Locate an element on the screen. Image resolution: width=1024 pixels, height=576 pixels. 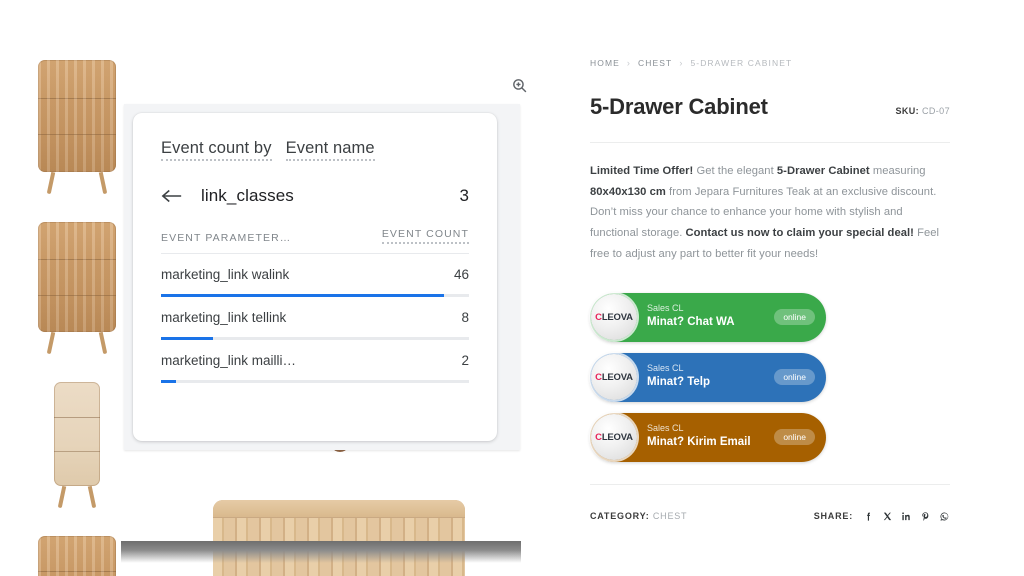
share-block: SHARE: is located at coordinates (882, 516).